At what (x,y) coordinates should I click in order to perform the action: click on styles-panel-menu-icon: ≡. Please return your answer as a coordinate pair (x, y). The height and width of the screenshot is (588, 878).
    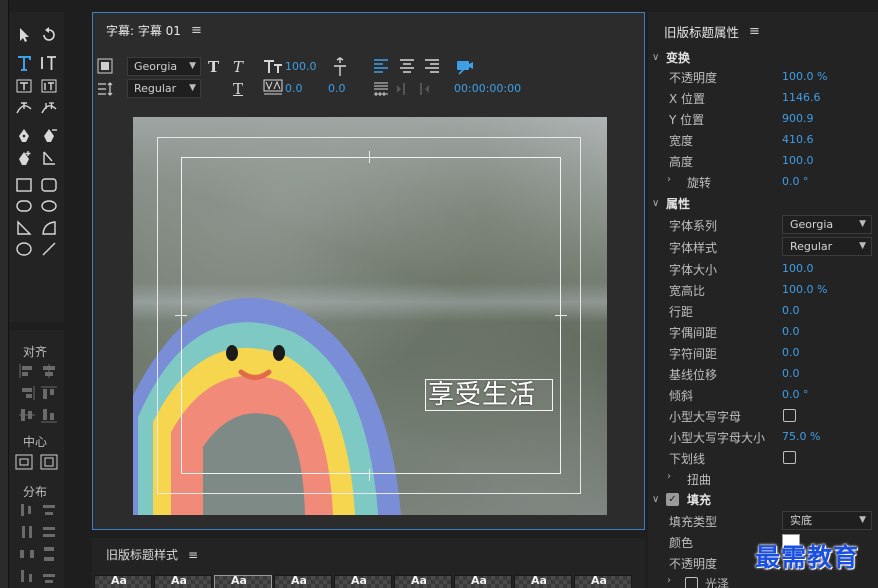
    Looking at the image, I should click on (193, 555).